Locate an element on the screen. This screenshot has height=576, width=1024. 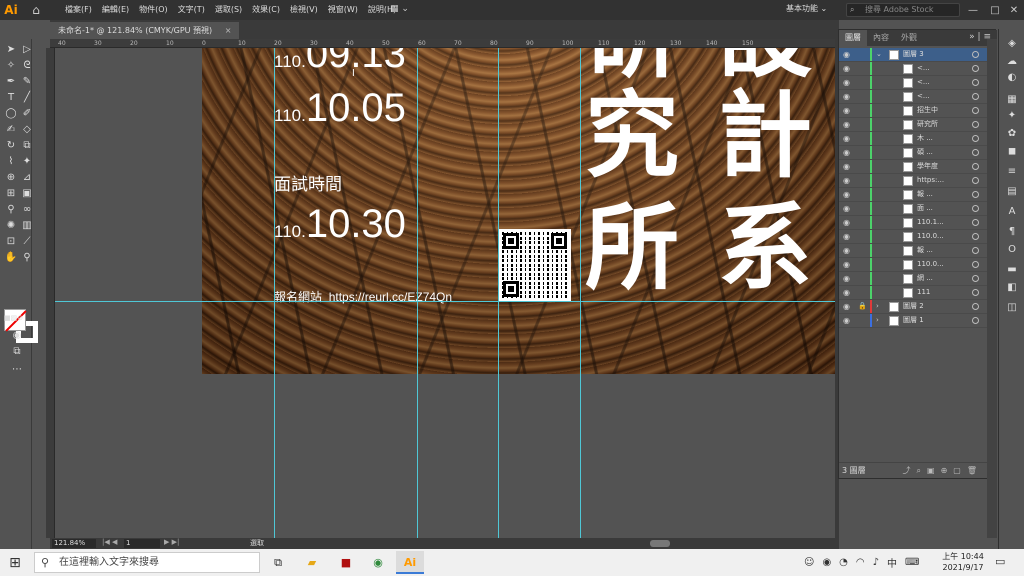
warp-tool-icon: ⌇ is located at coordinates (11, 162).